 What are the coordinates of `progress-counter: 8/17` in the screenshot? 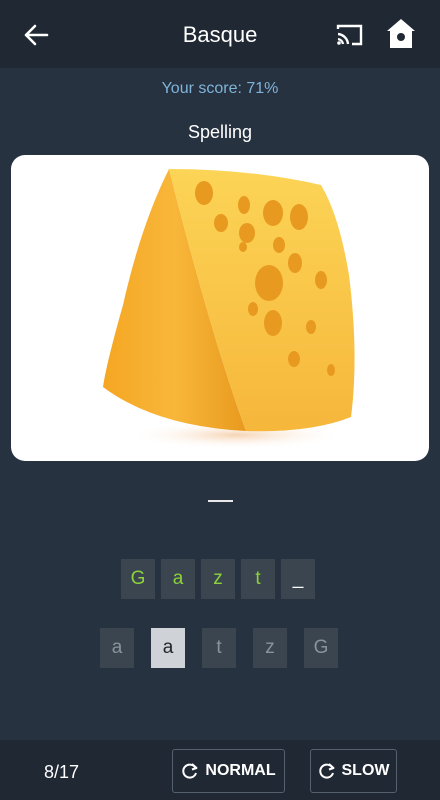 It's located at (62, 772).